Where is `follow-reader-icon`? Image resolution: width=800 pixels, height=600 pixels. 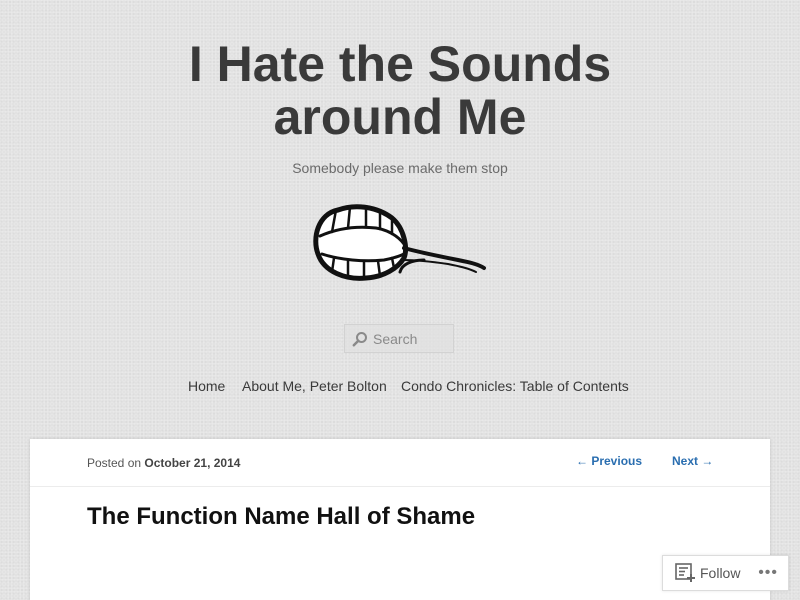
follow-reader-icon is located at coordinates (685, 572).